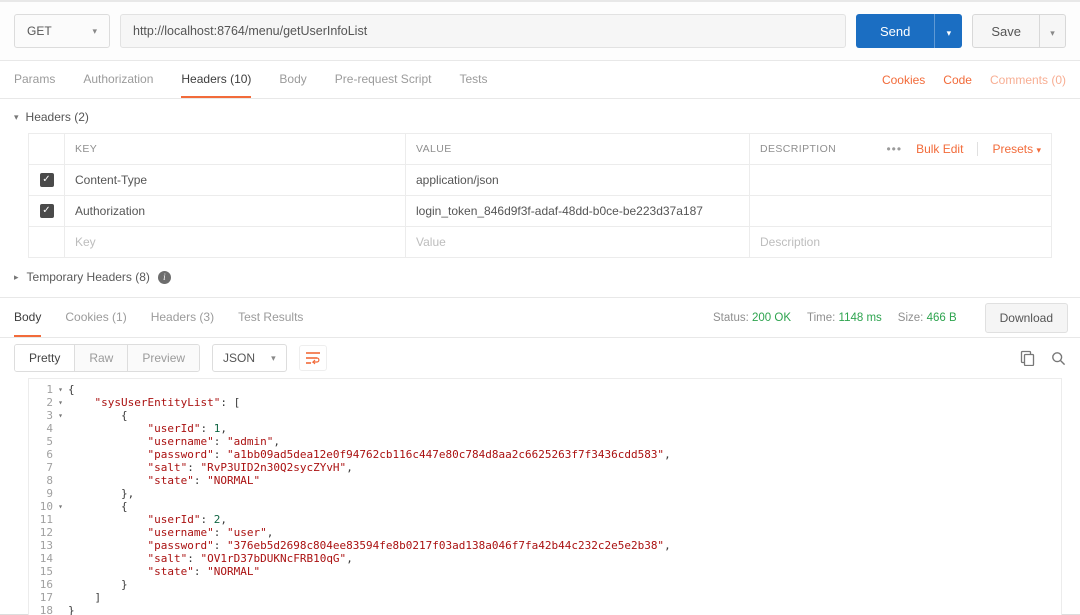  I want to click on download-button: Download, so click(1026, 317).